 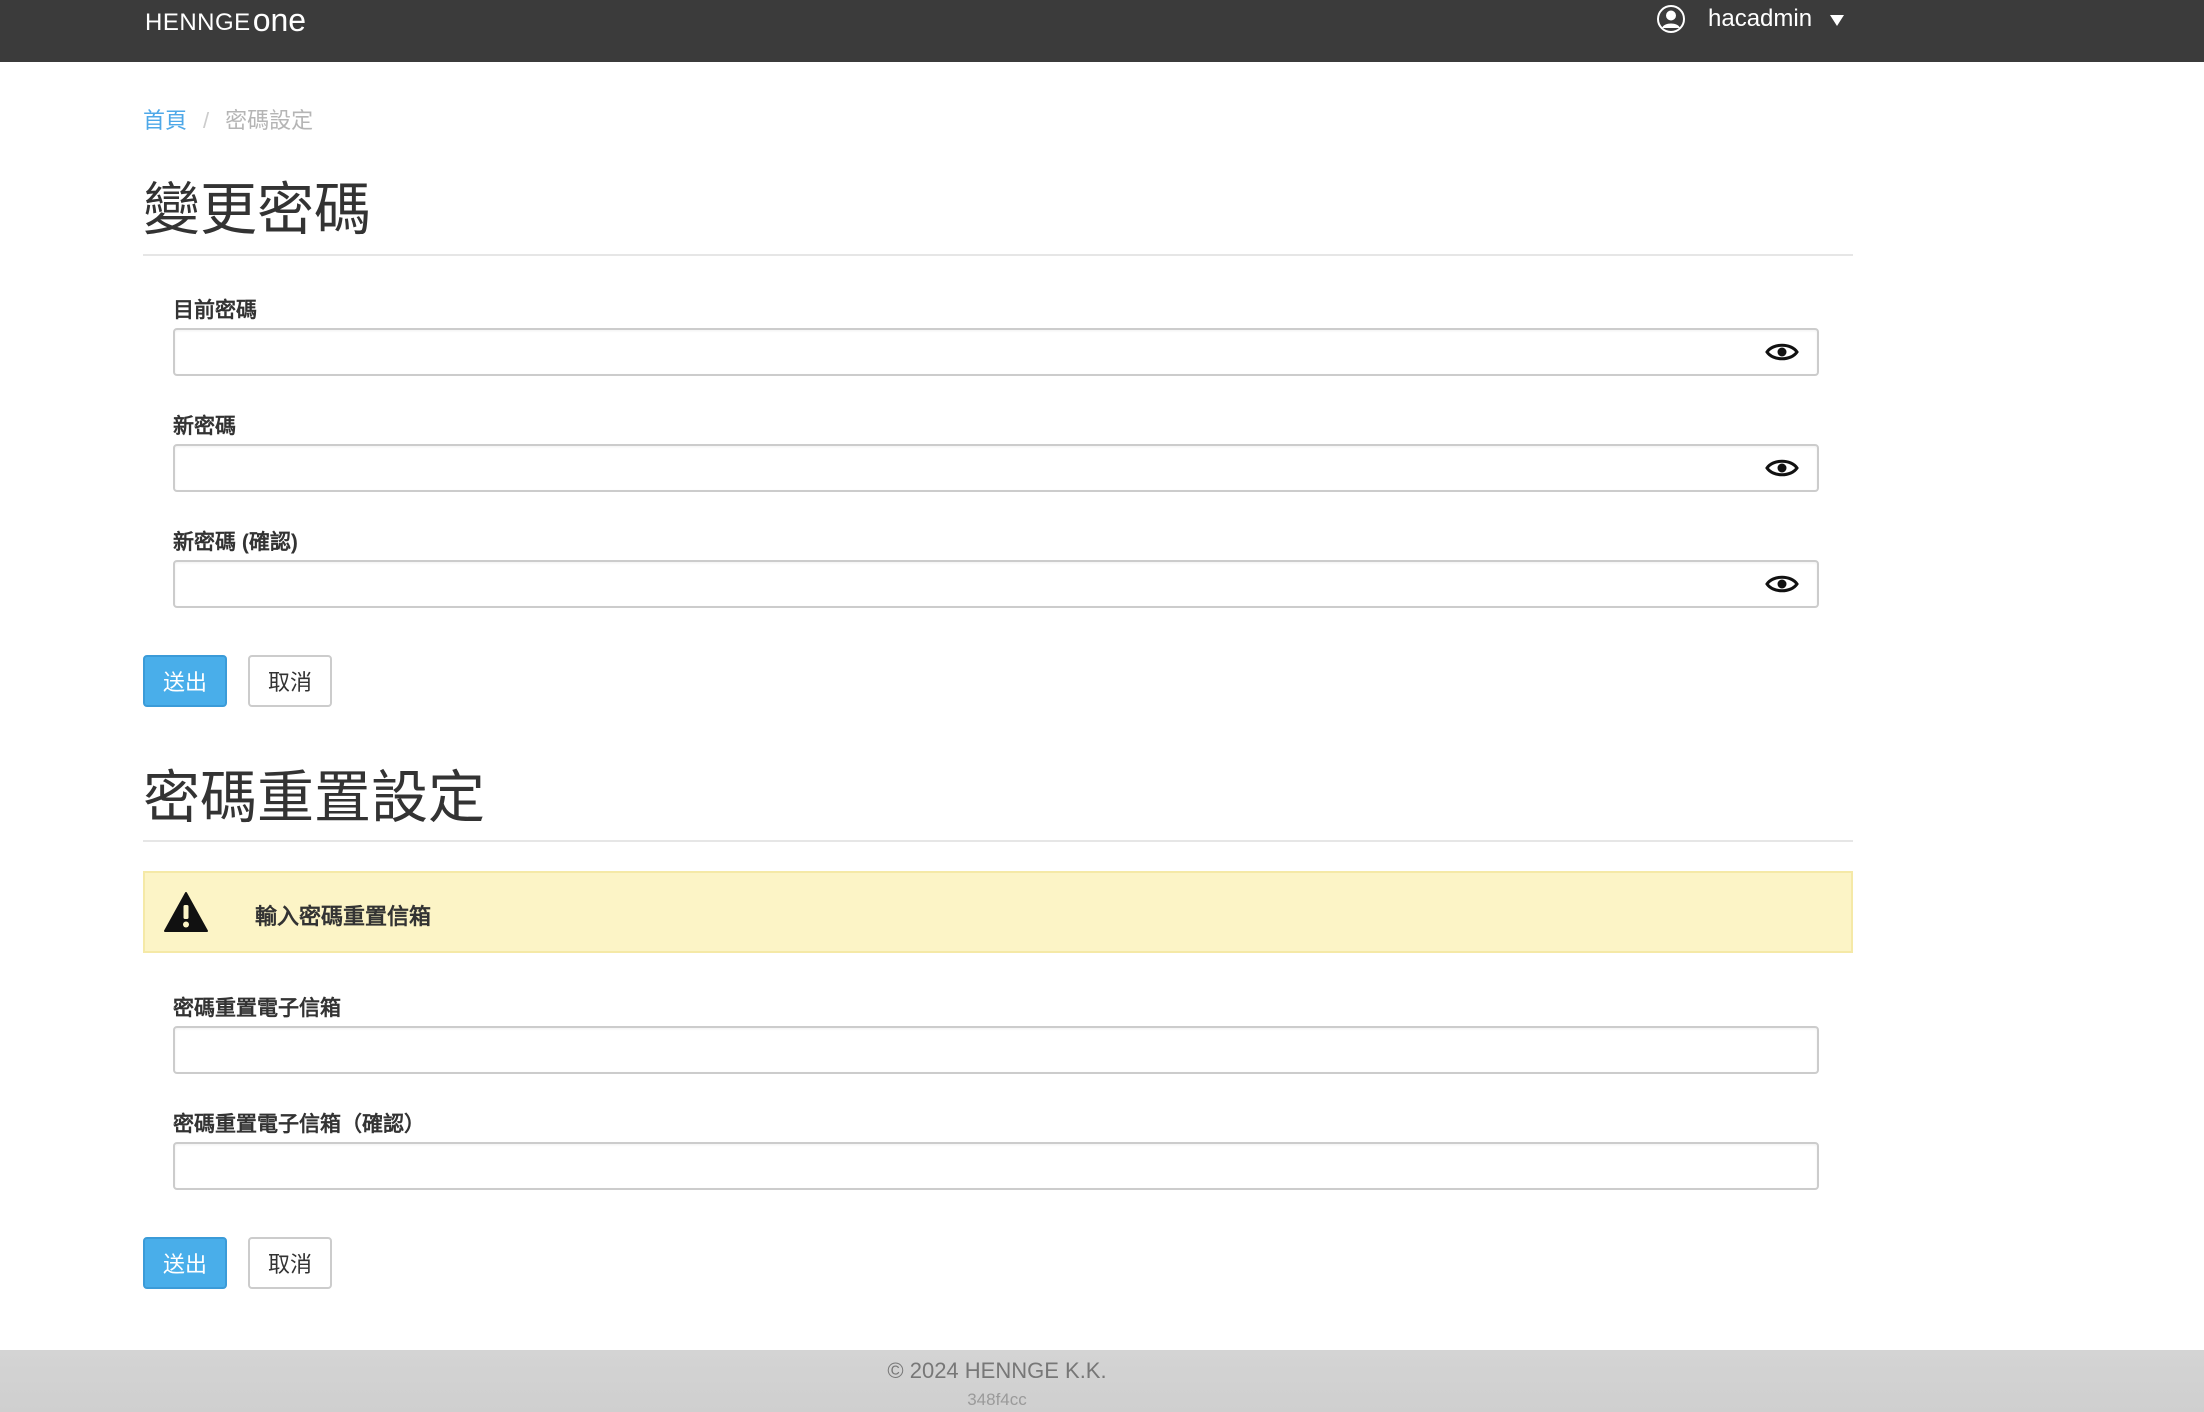 What do you see at coordinates (235, 542) in the screenshot?
I see `confirm-password-label: 新密碼 (確認)` at bounding box center [235, 542].